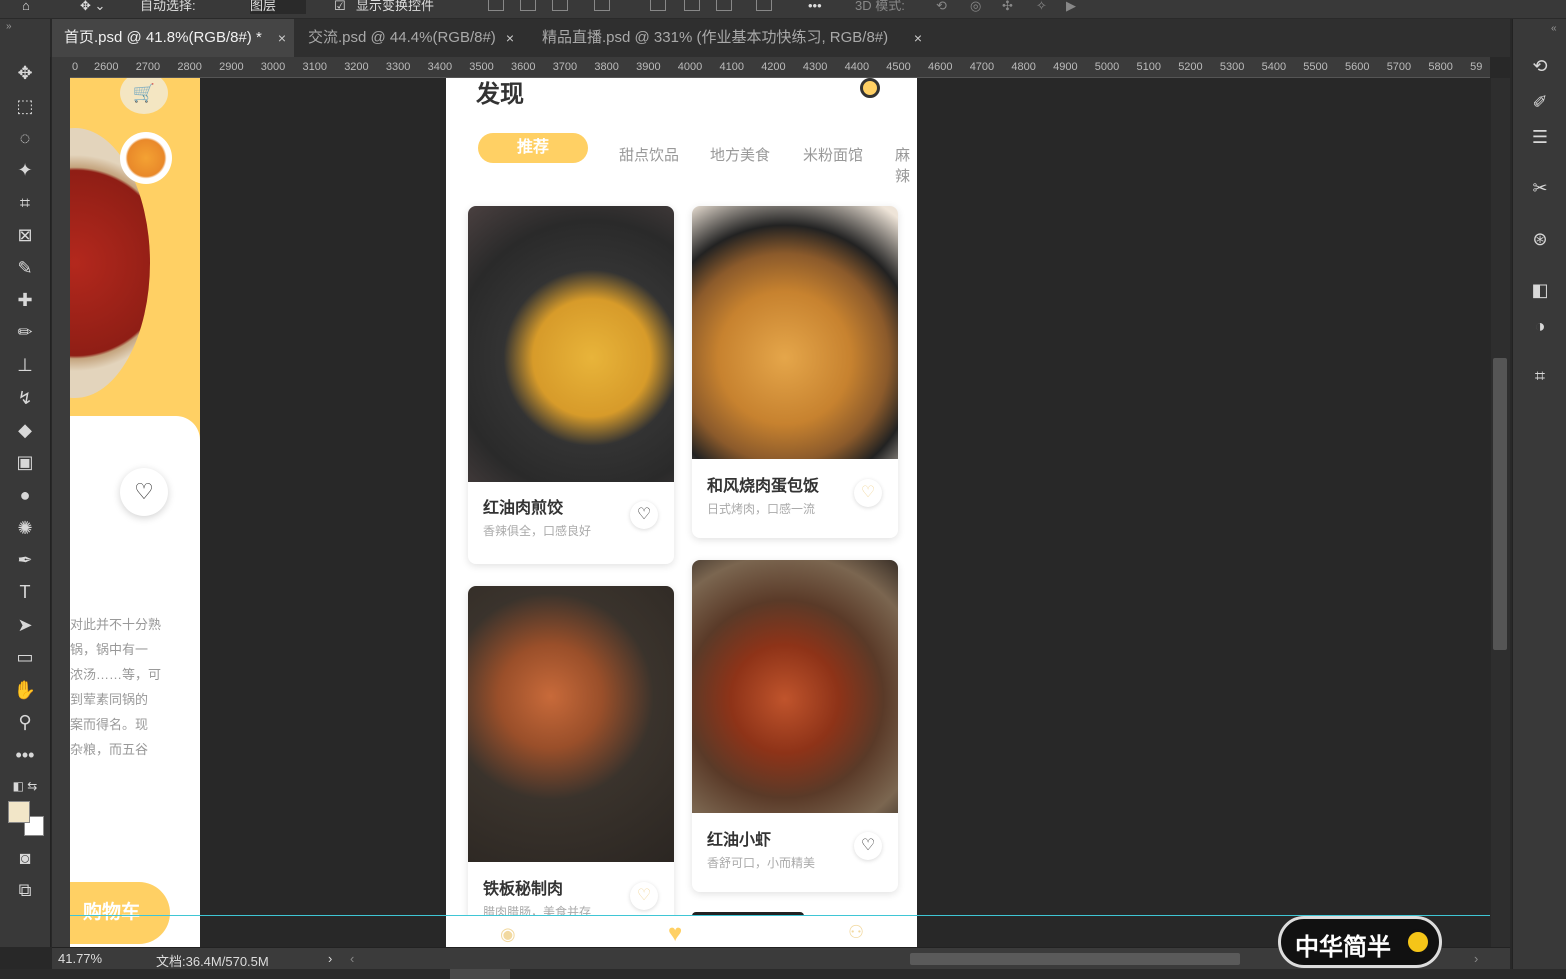 The image size is (1566, 979). I want to click on ruler-tick-label: 5300, so click(1232, 67).